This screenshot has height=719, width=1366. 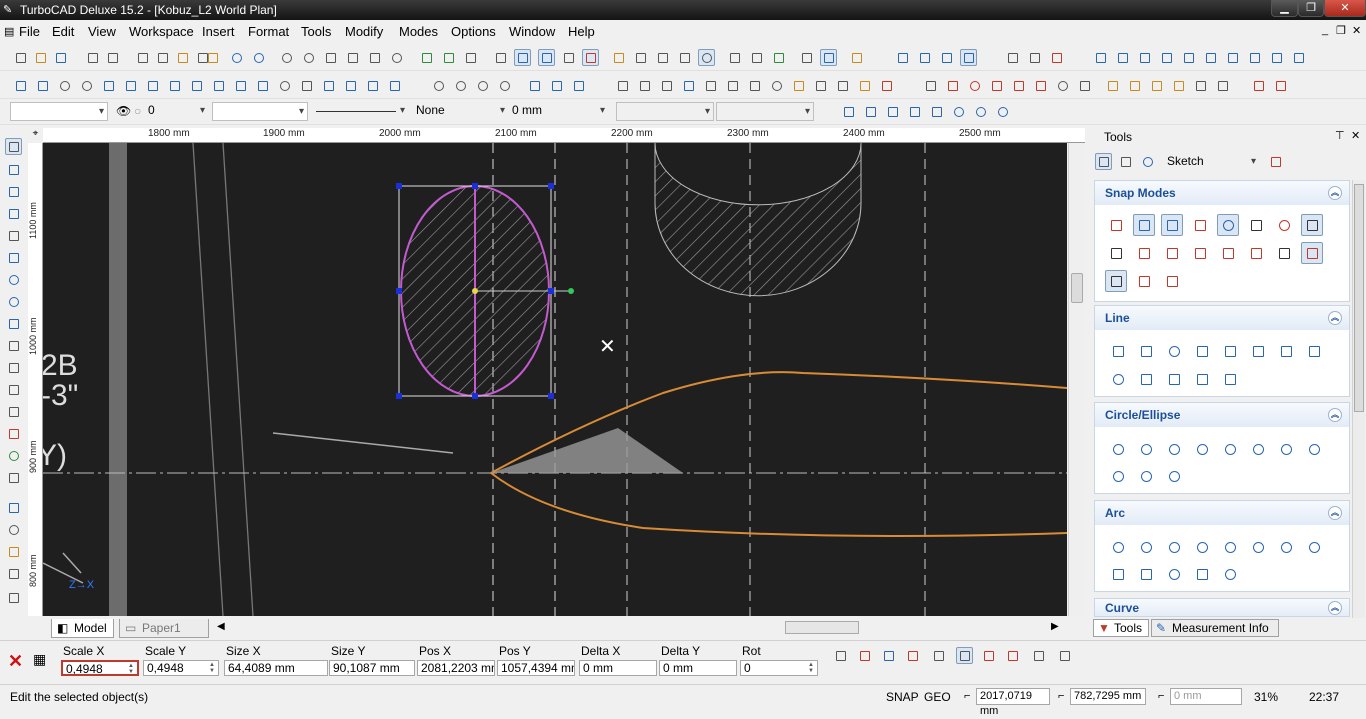 What do you see at coordinates (1103, 161) in the screenshot?
I see `panel-select-icon` at bounding box center [1103, 161].